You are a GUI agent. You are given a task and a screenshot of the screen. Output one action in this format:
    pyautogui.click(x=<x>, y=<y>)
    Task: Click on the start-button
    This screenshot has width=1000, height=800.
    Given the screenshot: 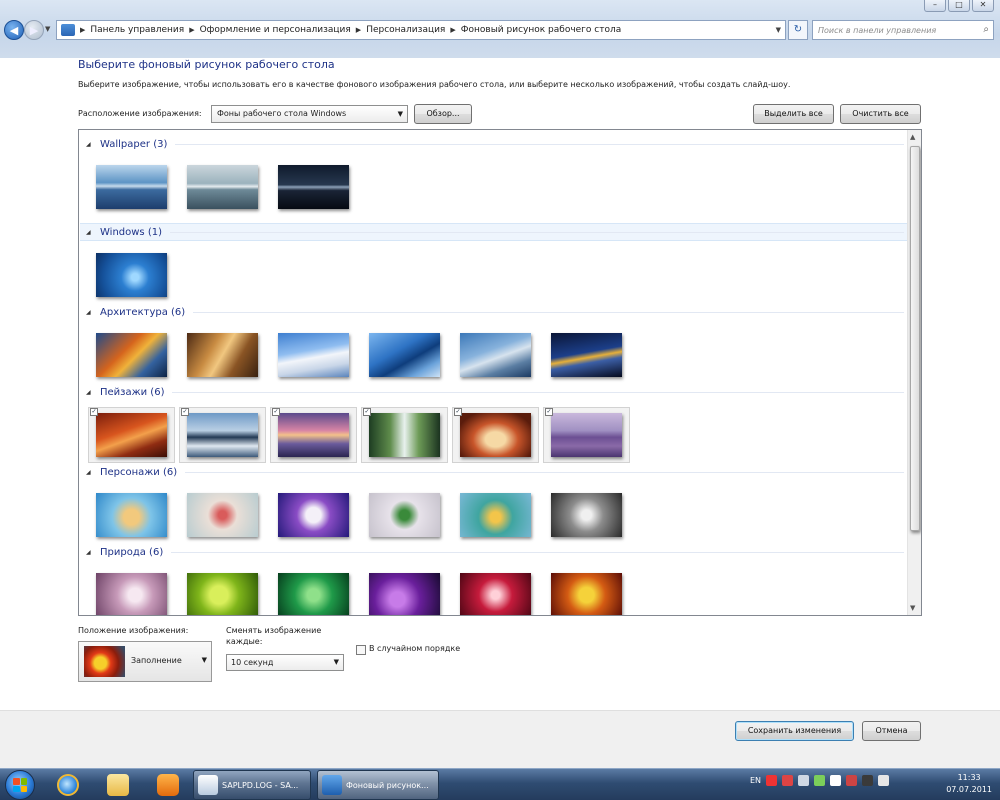 What is the action you would take?
    pyautogui.click(x=20, y=785)
    